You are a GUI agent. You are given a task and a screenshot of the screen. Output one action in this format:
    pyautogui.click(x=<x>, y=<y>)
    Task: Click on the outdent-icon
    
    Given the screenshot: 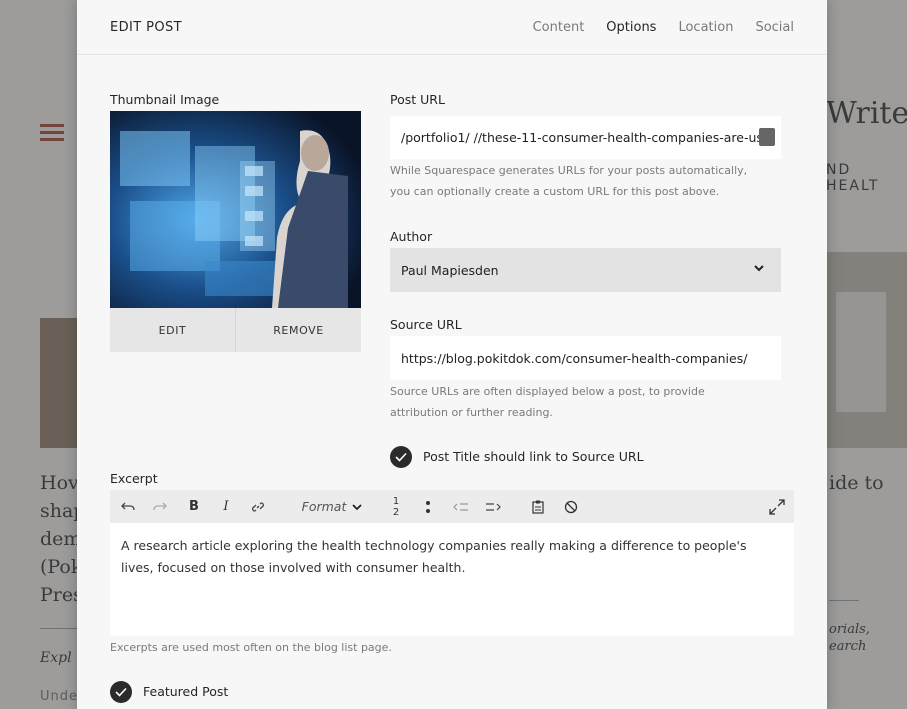 What is the action you would take?
    pyautogui.click(x=461, y=506)
    